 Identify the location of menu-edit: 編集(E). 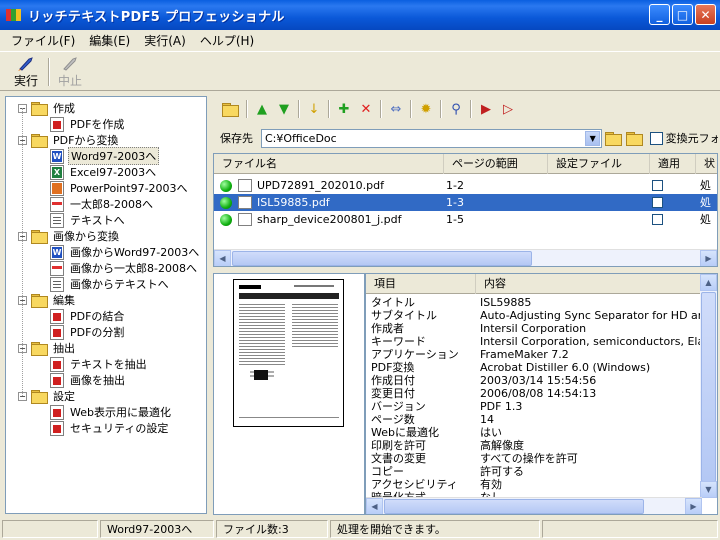
(109, 40).